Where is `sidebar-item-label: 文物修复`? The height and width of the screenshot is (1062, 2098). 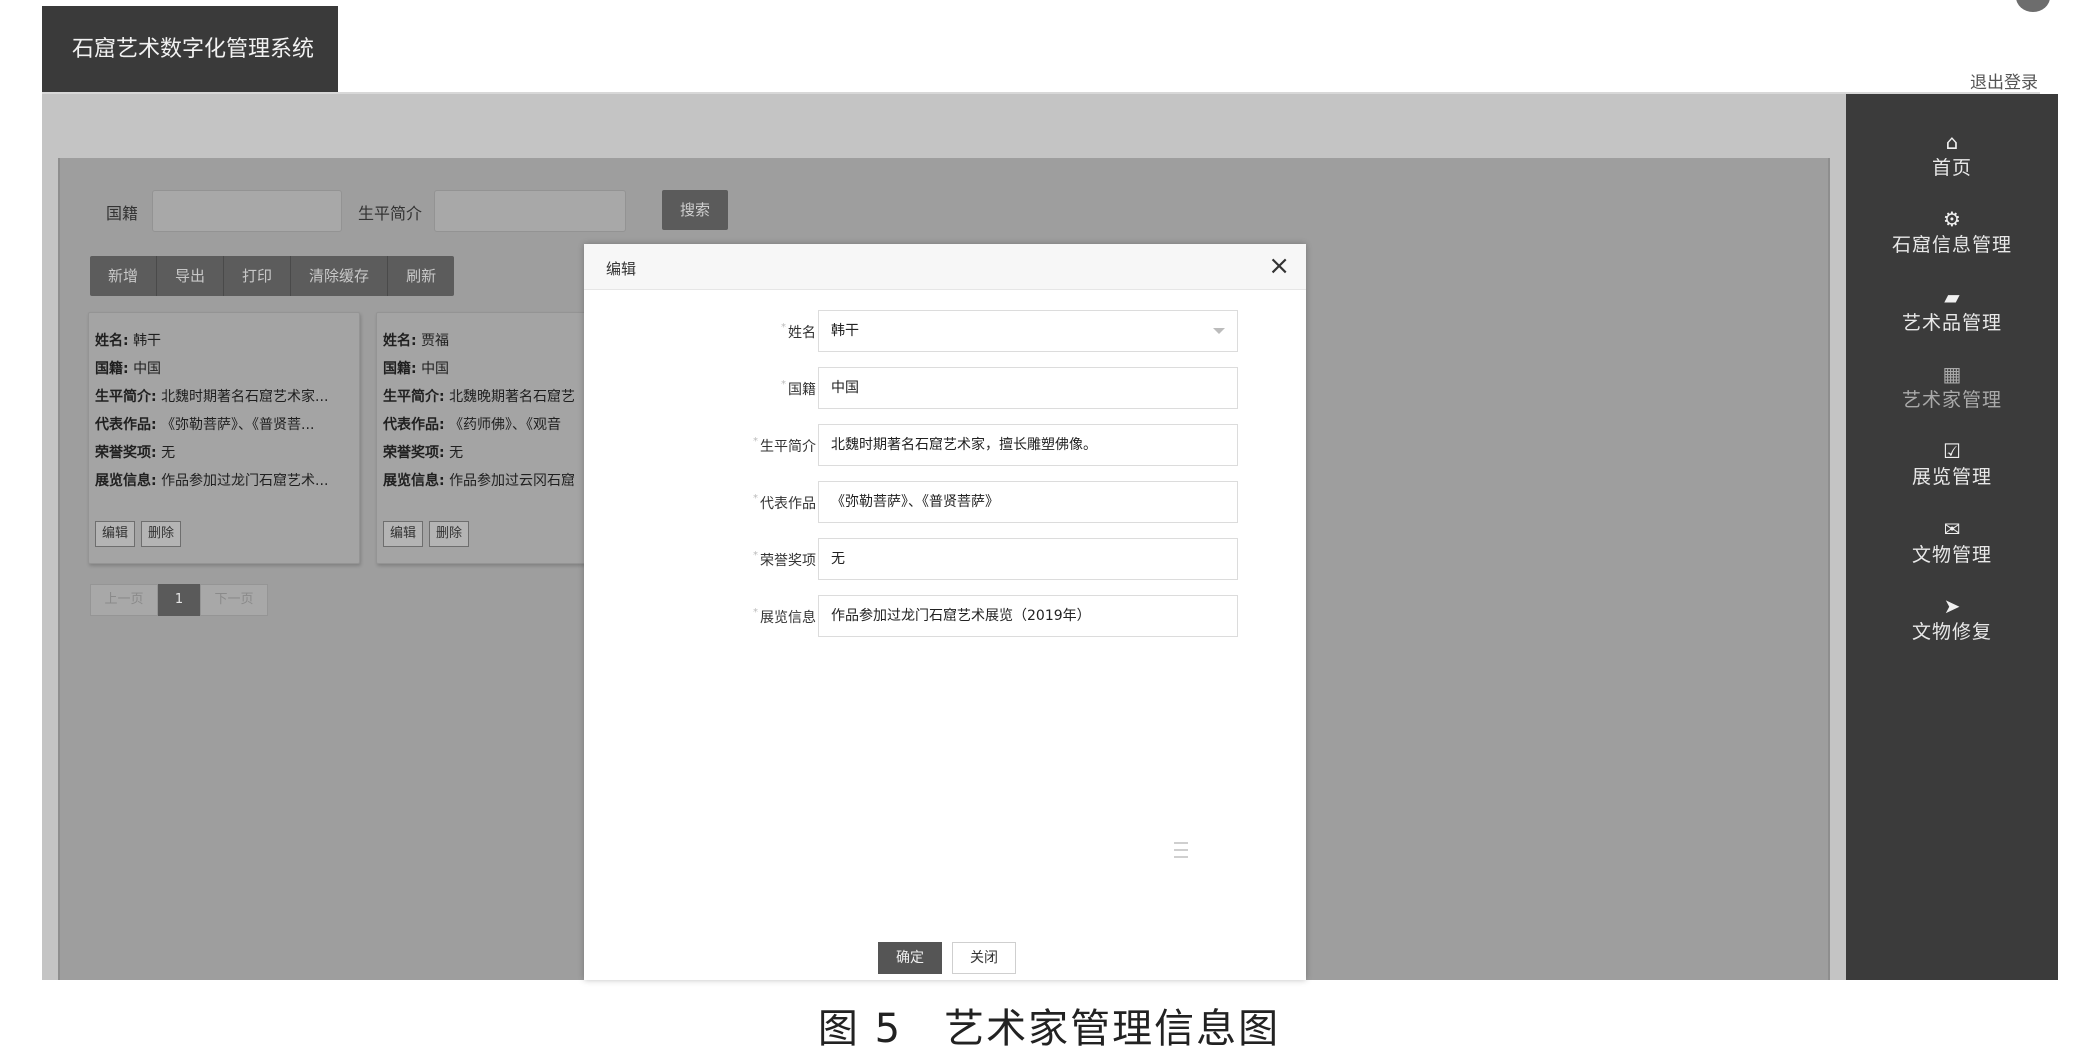
sidebar-item-label: 文物修复 is located at coordinates (1951, 632).